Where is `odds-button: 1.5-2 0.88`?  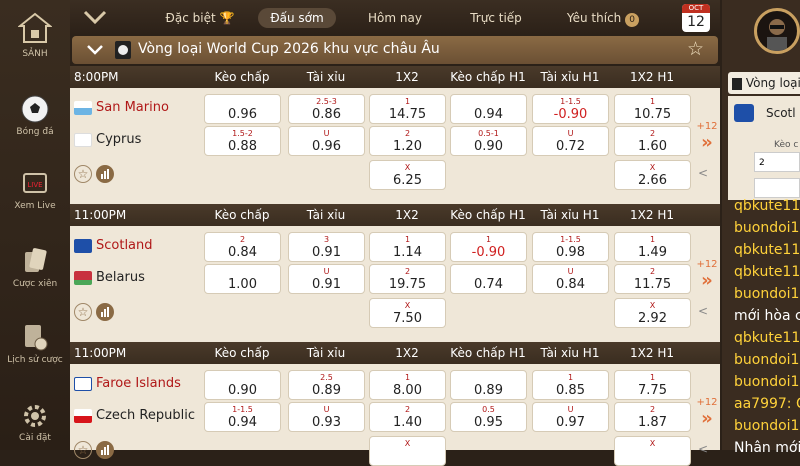 odds-button: 1.5-2 0.88 is located at coordinates (242, 141).